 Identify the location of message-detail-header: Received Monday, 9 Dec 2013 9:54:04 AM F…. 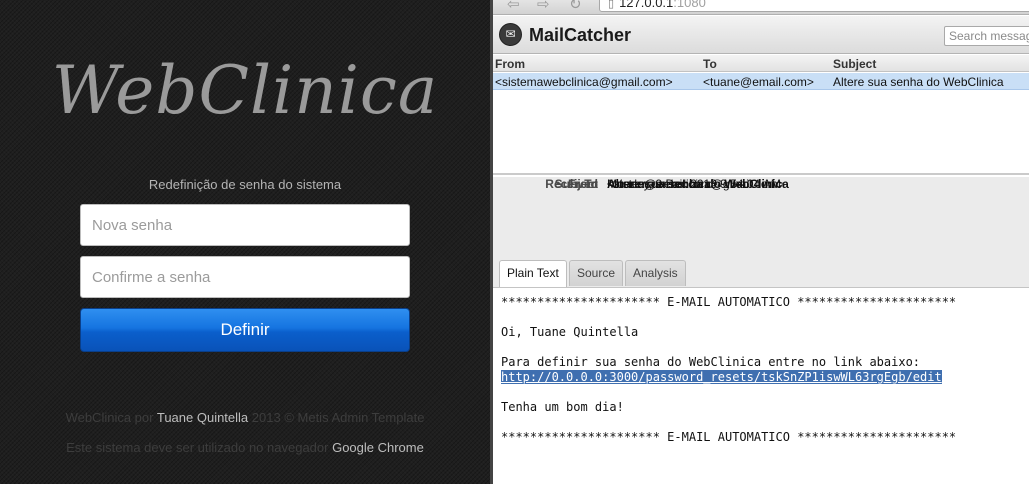
(761, 232).